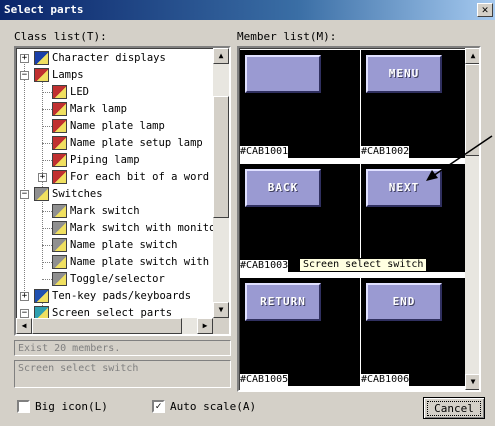  Describe the element at coordinates (68, 75) in the screenshot. I see `tree-item-label: Lamps` at that location.